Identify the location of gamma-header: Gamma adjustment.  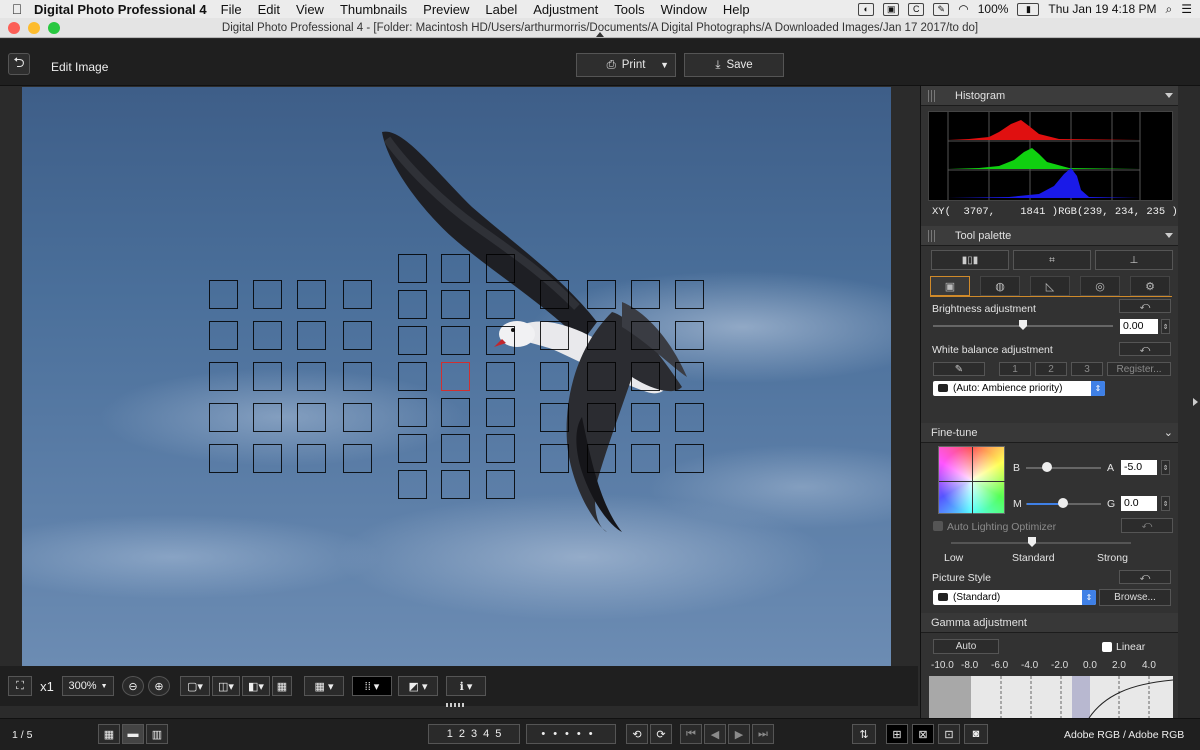
(1050, 623).